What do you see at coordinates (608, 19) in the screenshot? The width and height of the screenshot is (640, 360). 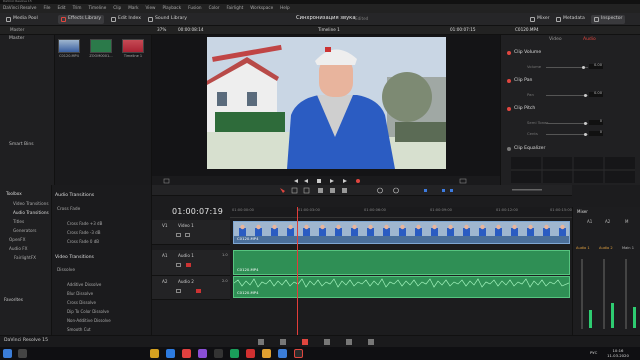 I see `inspector-button: Inspector` at bounding box center [608, 19].